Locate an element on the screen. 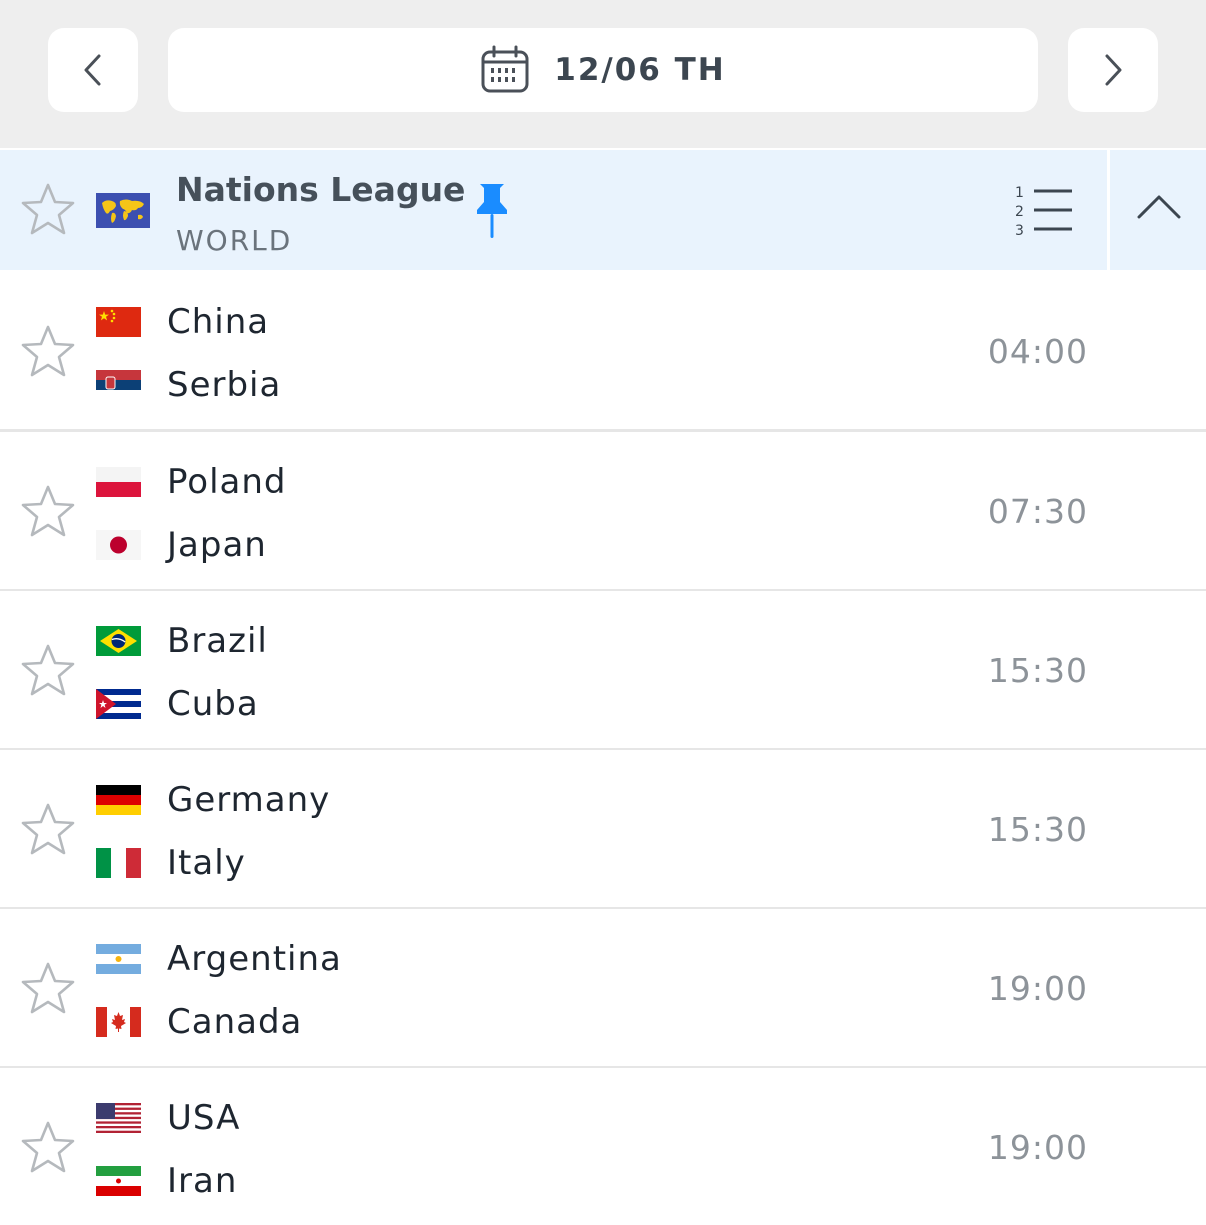  chevron-left-icon is located at coordinates (92, 70).